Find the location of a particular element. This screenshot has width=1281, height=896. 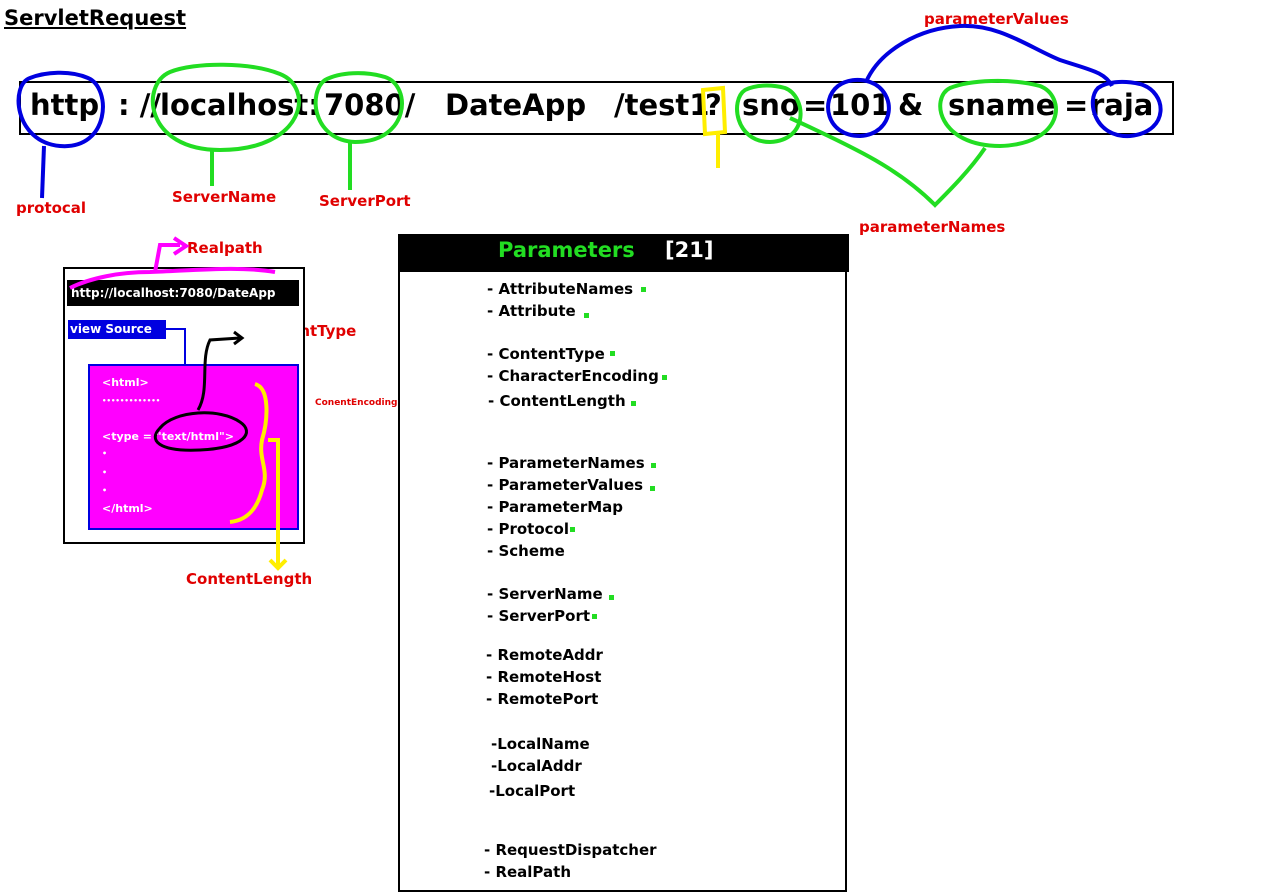

param-name-1-circle is located at coordinates (769, 114).